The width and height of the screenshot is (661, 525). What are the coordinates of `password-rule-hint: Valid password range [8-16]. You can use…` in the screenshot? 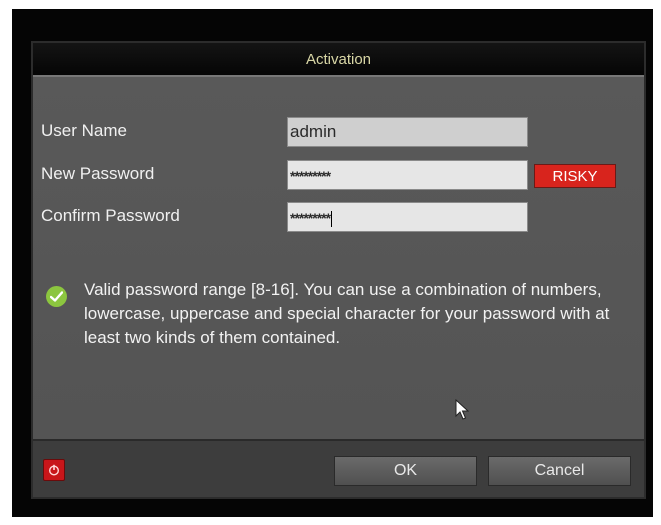 It's located at (347, 313).